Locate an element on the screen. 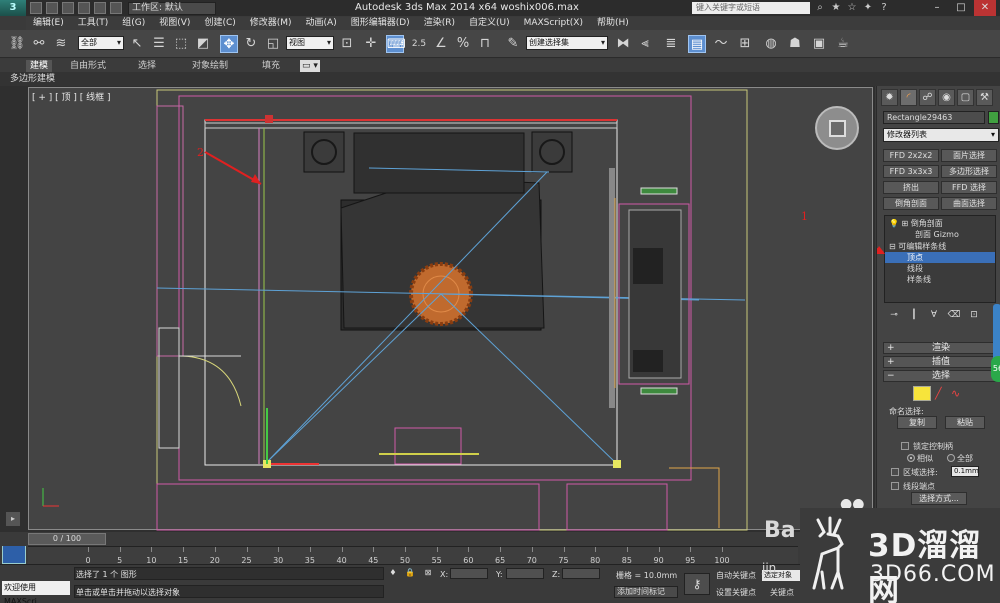  help-icon: ? is located at coordinates (884, 8).